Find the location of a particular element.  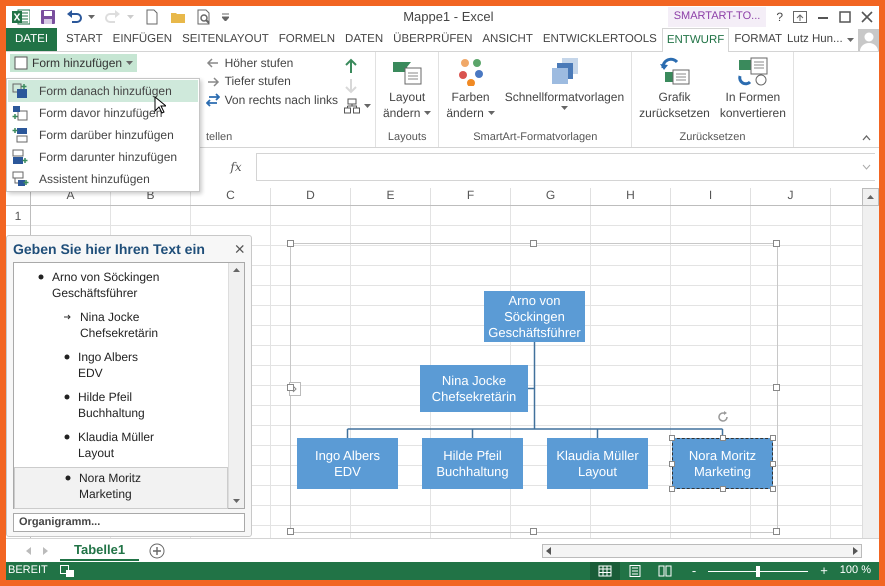

convert-shapes-icon is located at coordinates (752, 71).